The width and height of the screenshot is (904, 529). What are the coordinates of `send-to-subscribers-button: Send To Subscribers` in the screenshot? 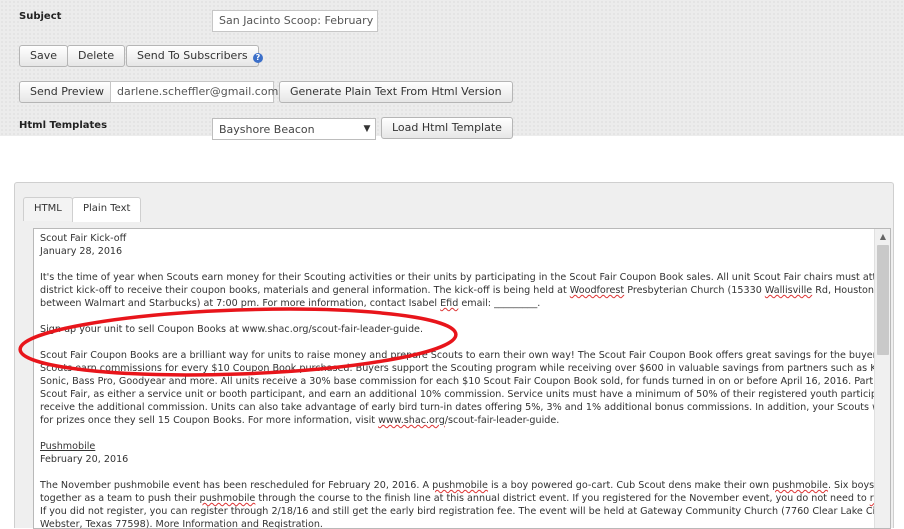 It's located at (192, 56).